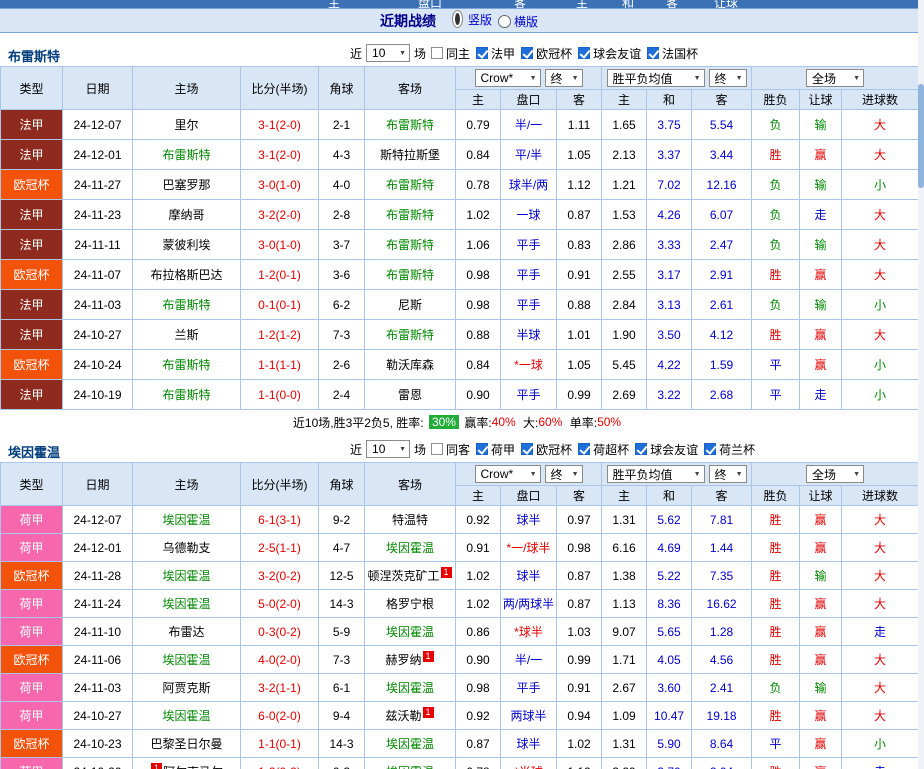 The image size is (924, 769). I want to click on home-team-cell: 乌德勒支, so click(186, 547).